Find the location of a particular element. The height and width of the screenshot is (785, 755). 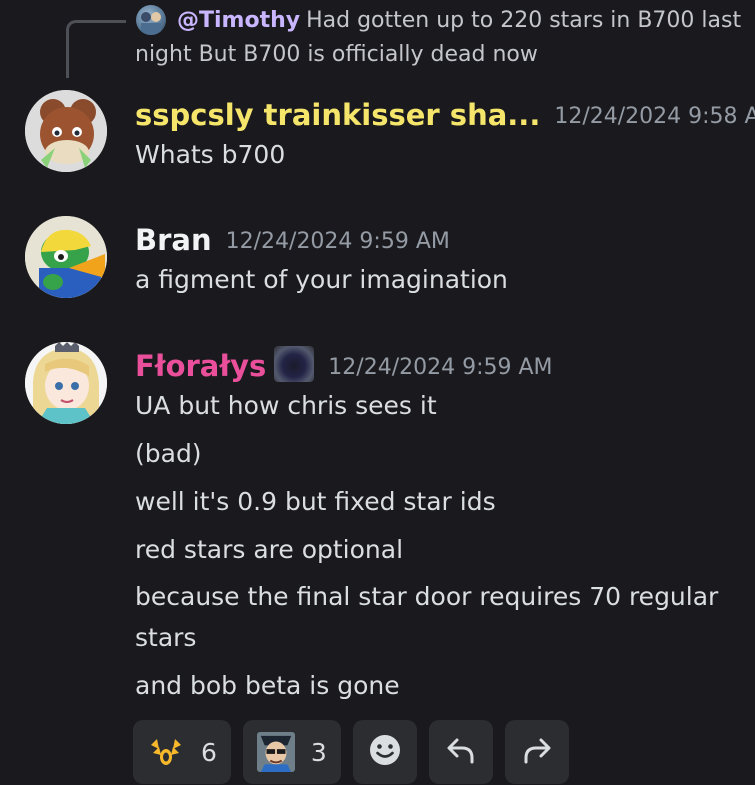

message-text: and bob beta is gone is located at coordinates (267, 685).